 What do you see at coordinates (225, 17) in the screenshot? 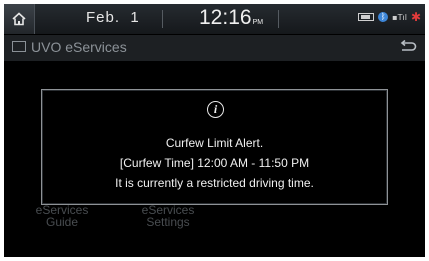
I see `clock-time: 12:16` at bounding box center [225, 17].